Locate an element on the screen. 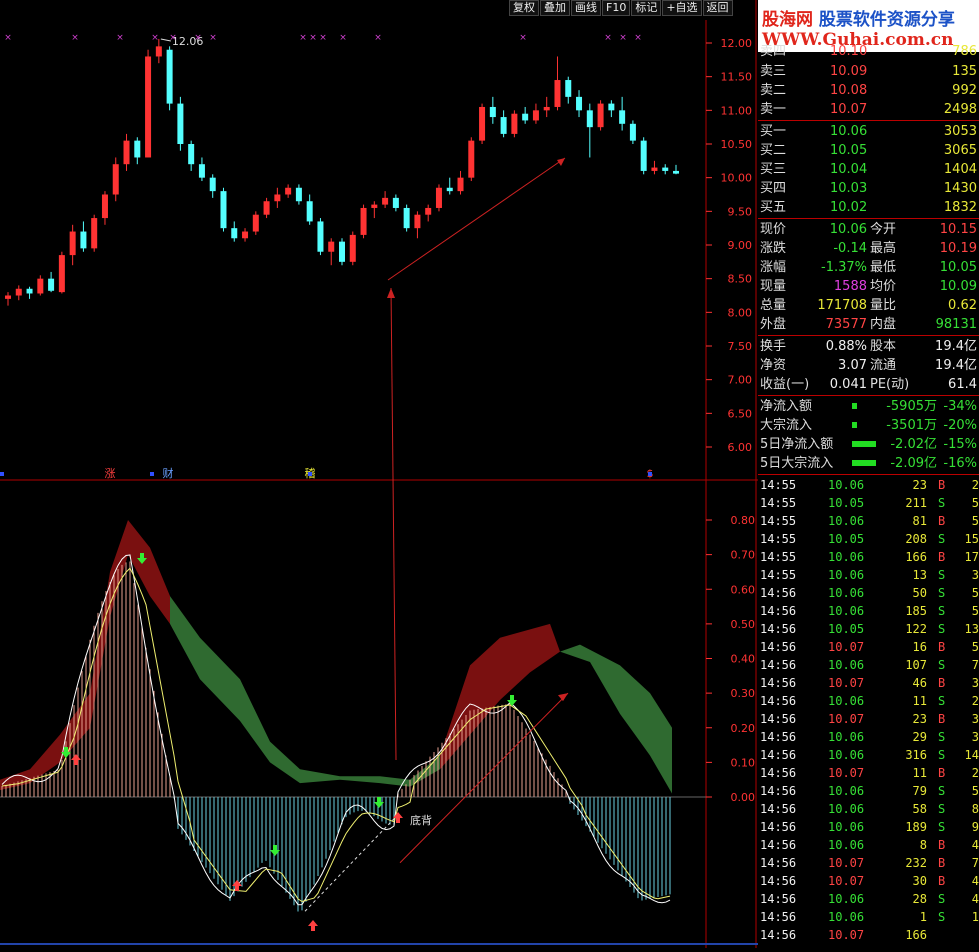 The height and width of the screenshot is (952, 979). back-button: 返回 is located at coordinates (717, 8).